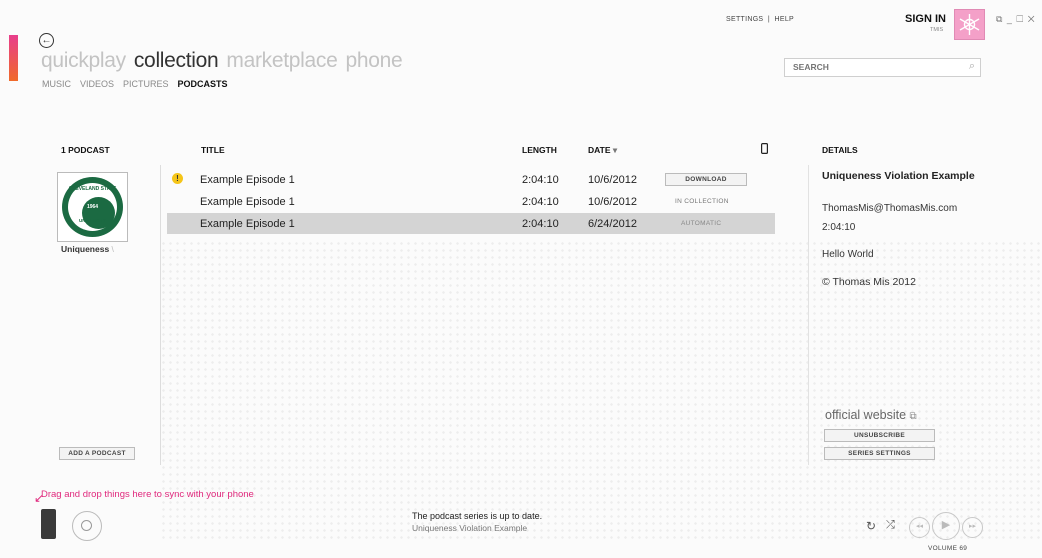 The image size is (1042, 558). I want to click on seal-year: 1964, so click(92, 207).